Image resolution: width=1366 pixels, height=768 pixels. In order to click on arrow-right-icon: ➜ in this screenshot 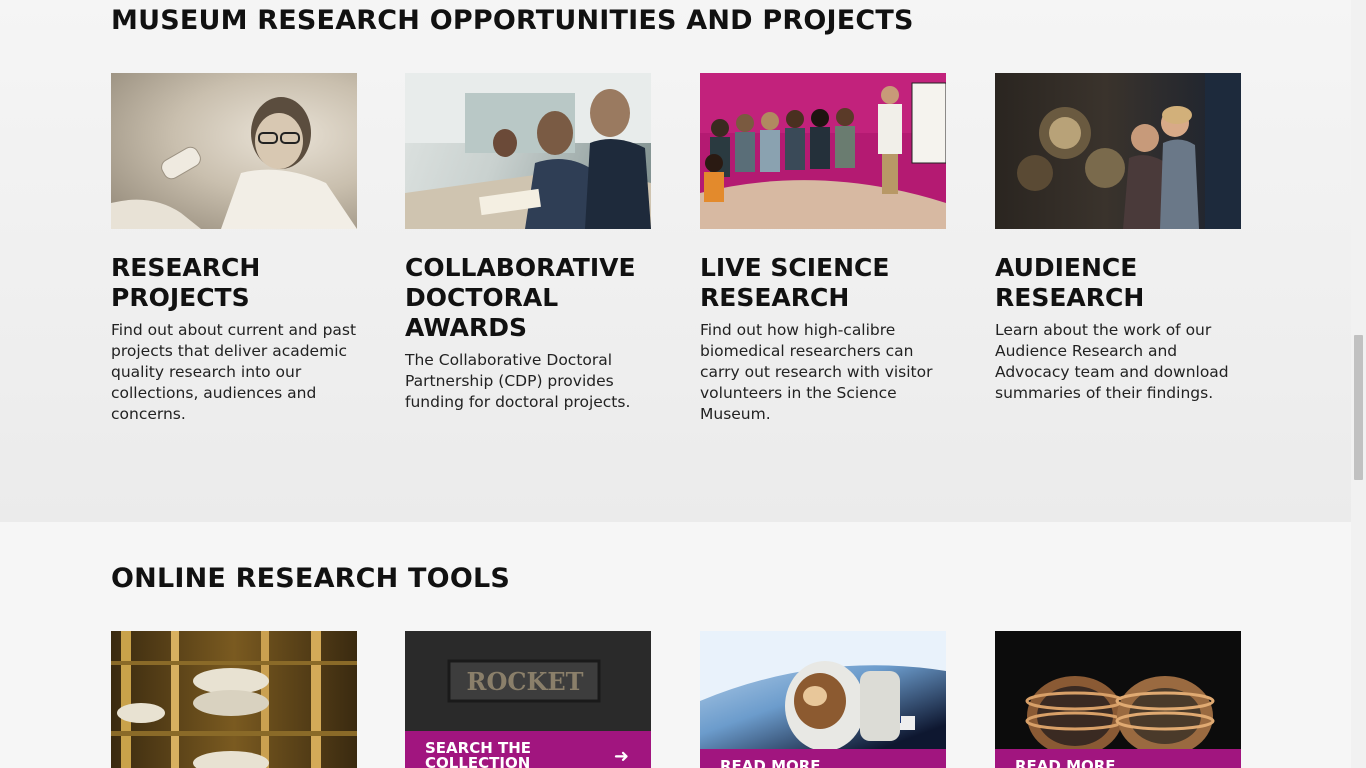, I will do `click(621, 756)`.